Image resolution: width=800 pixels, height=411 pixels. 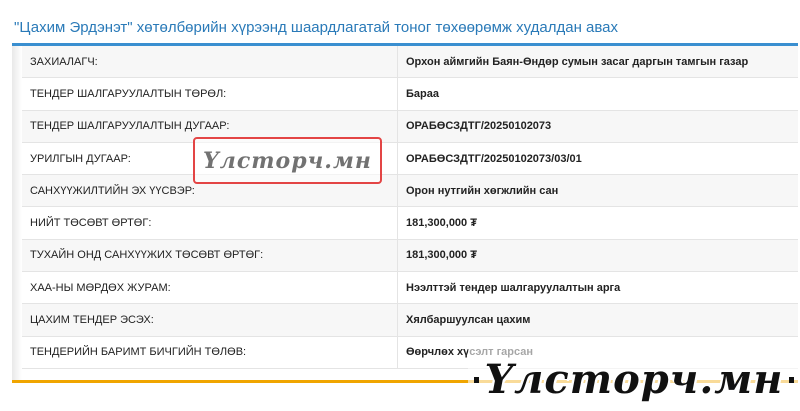 I want to click on row-label: НИЙТ ТӨСӨВТ ӨРТӨГ:, so click(x=210, y=223).